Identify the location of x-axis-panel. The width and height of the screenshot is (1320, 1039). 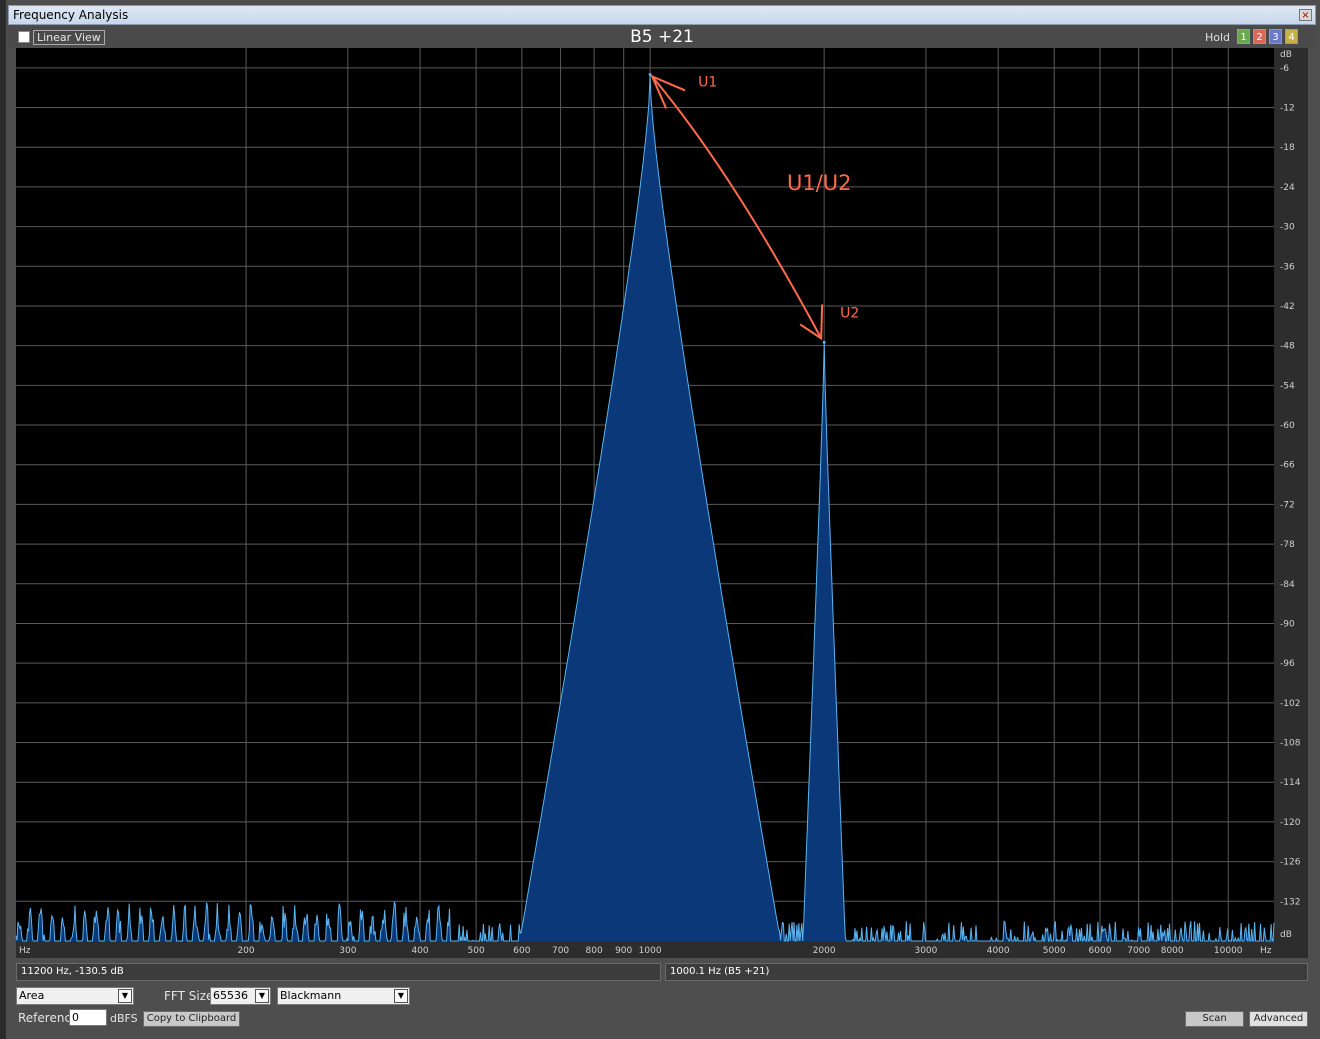
(662, 949).